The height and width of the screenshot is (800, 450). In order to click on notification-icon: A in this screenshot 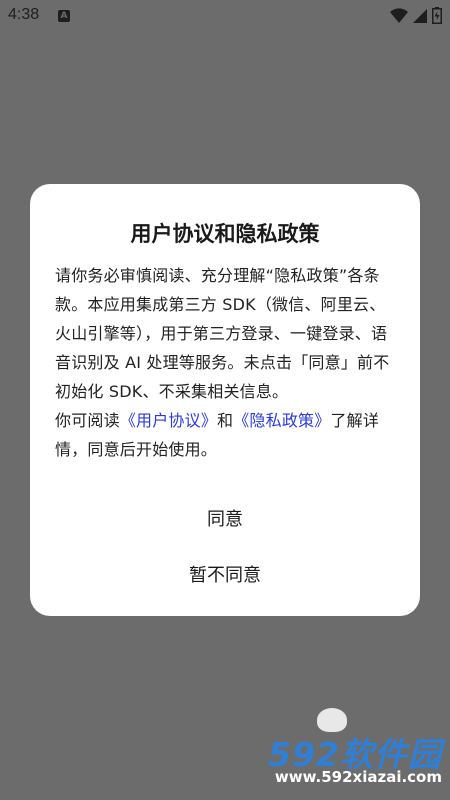, I will do `click(64, 16)`.